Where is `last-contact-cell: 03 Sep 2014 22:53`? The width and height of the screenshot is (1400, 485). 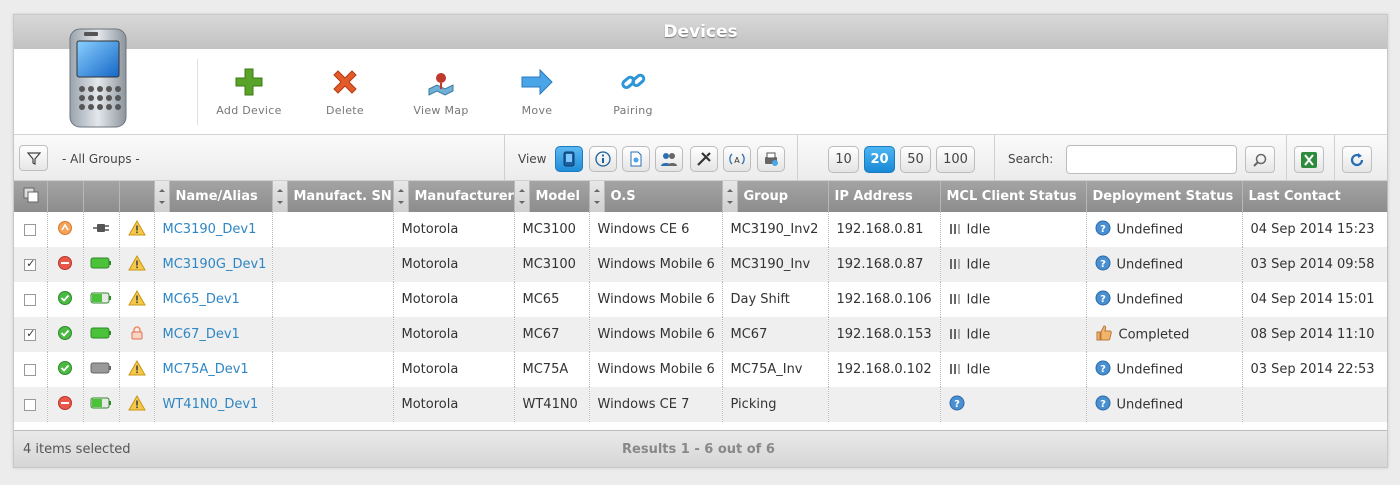
last-contact-cell: 03 Sep 2014 22:53 is located at coordinates (1315, 369).